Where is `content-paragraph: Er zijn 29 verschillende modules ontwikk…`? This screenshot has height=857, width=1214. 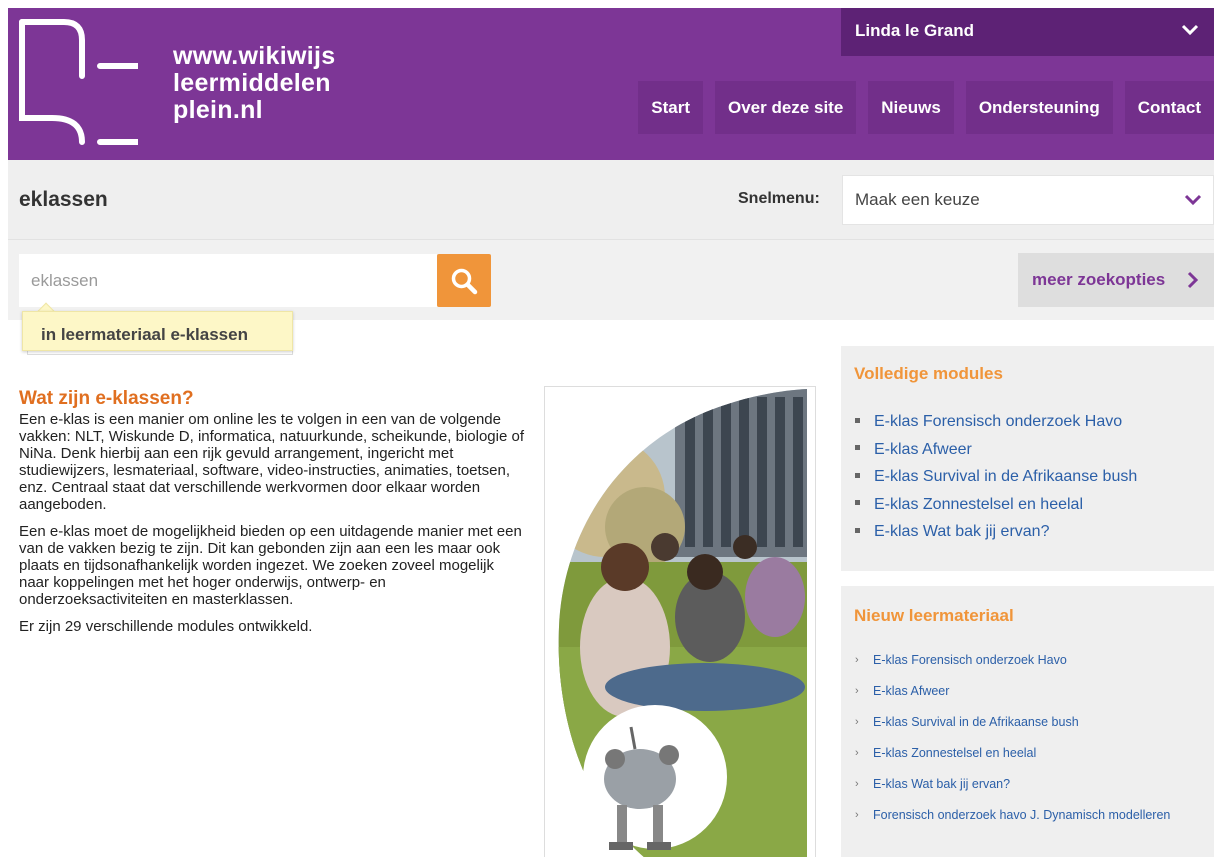 content-paragraph: Er zijn 29 verschillende modules ontwikk… is located at coordinates (166, 626).